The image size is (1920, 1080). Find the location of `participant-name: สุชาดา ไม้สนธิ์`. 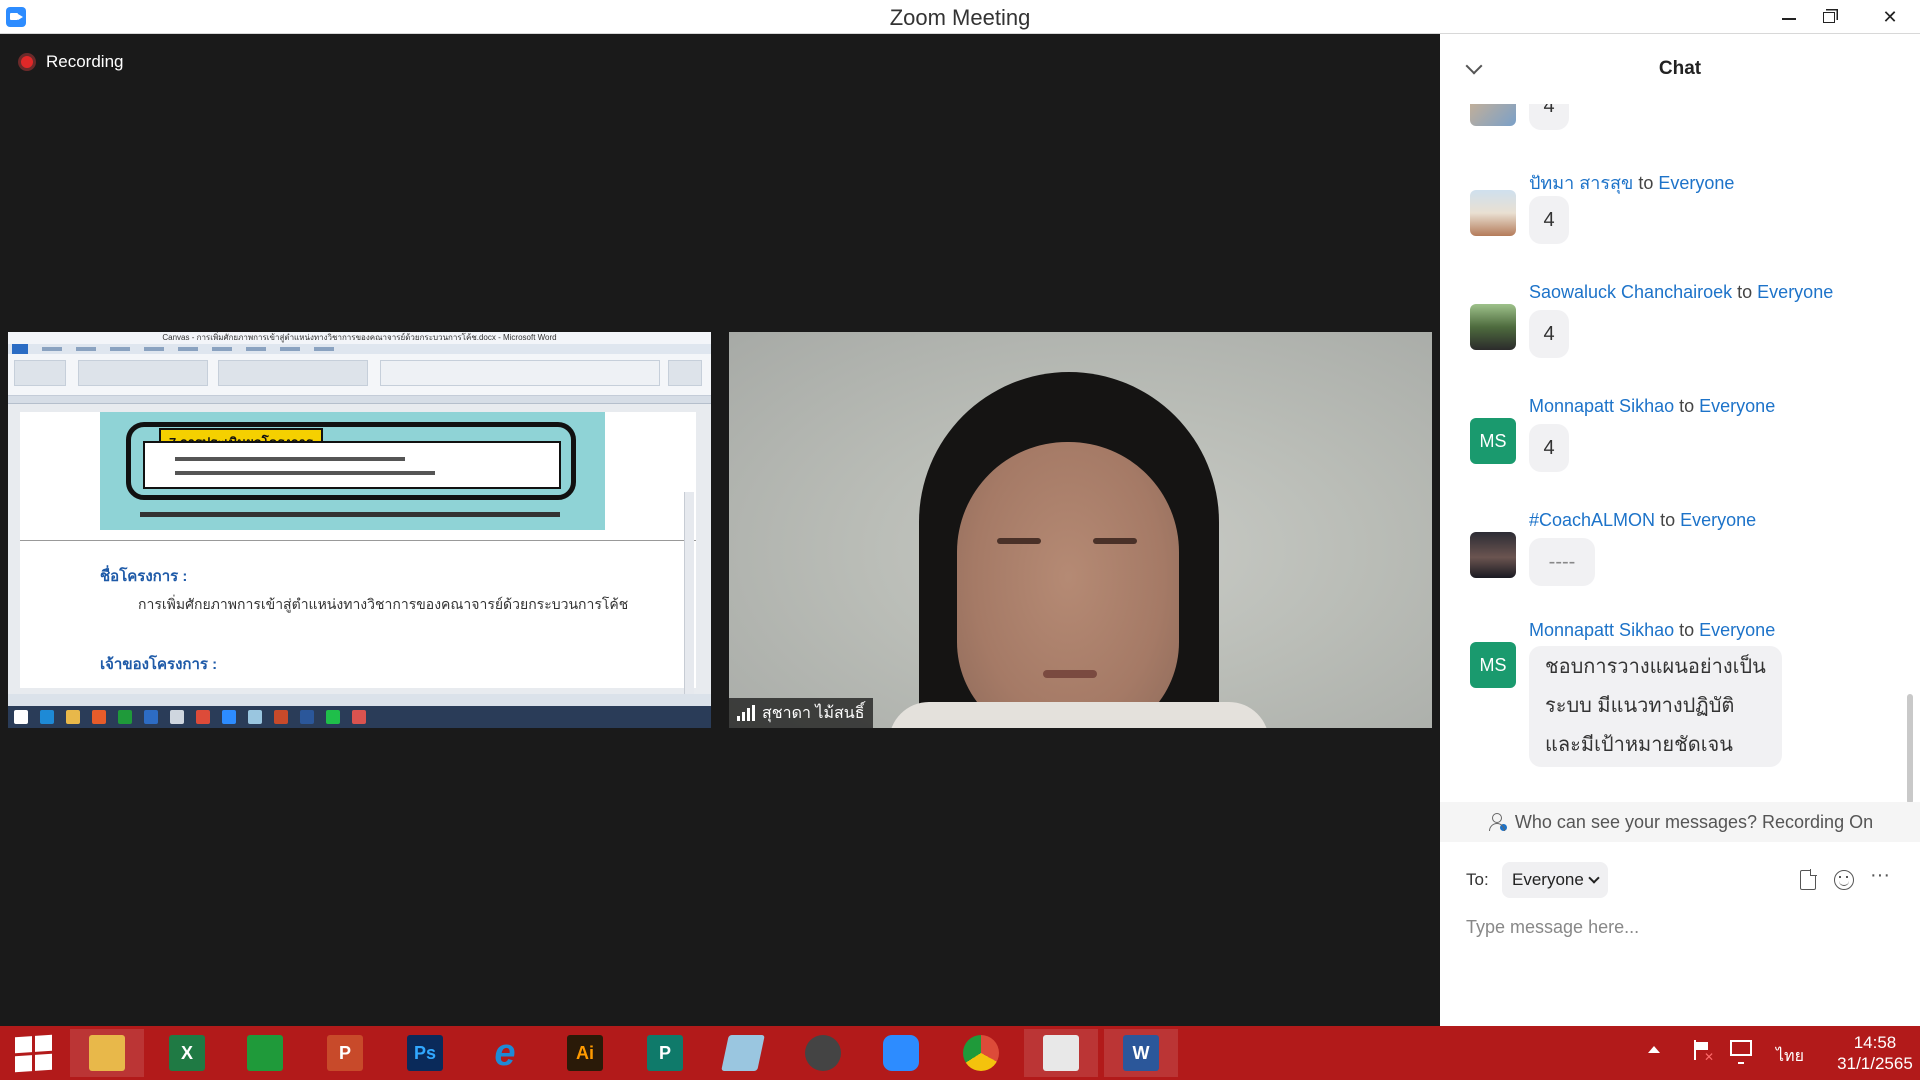

participant-name: สุชาดา ไม้สนธิ์ is located at coordinates (813, 713).